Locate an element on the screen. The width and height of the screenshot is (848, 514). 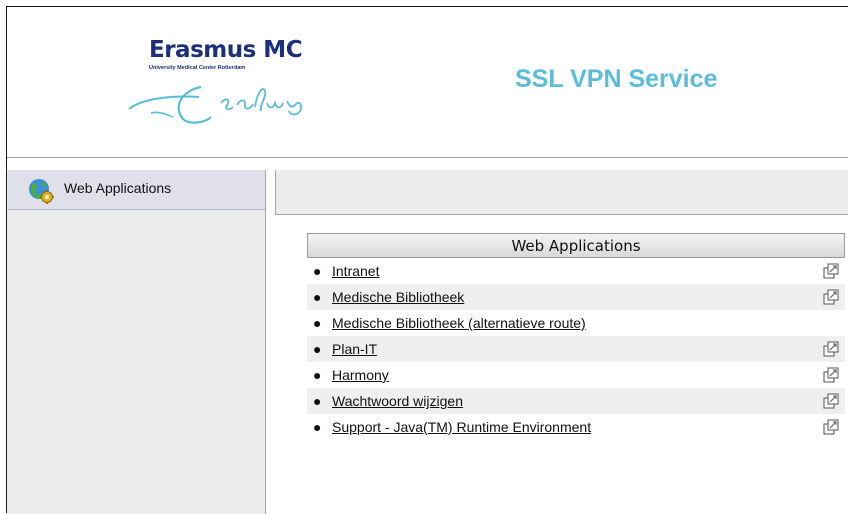
harmony-link: Harmony is located at coordinates (360, 375).